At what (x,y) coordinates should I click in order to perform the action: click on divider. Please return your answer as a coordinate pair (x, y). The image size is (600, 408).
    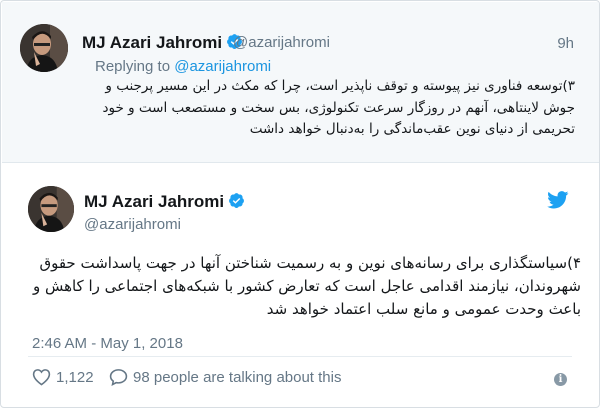
    Looking at the image, I should click on (300, 356).